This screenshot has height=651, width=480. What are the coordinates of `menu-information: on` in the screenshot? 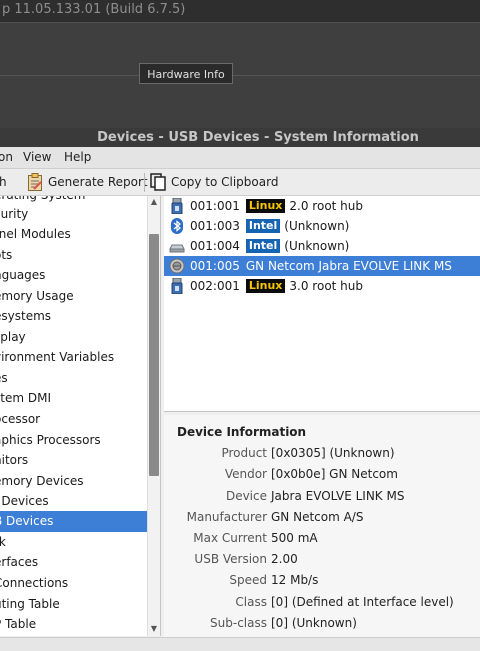 It's located at (6, 157).